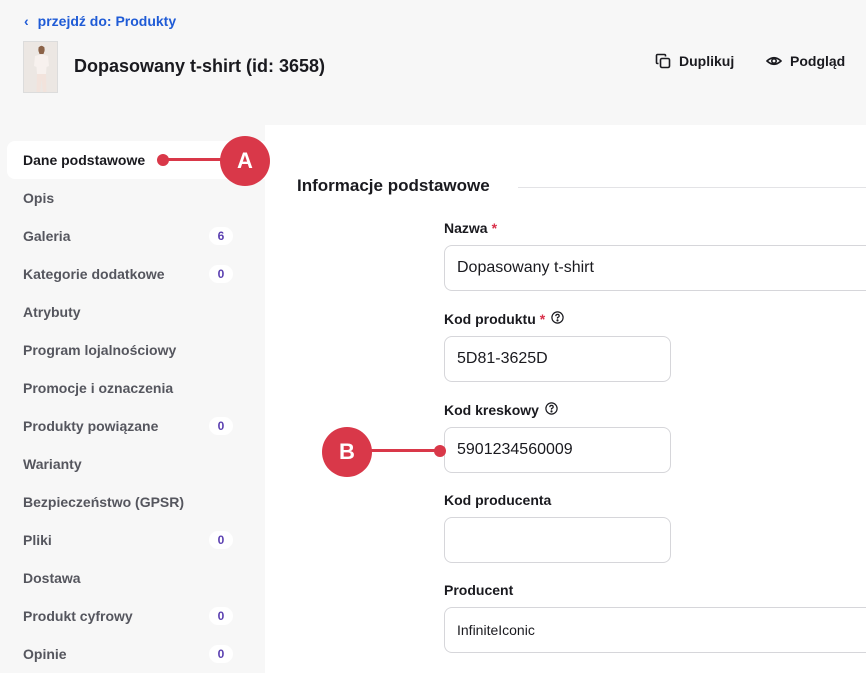  Describe the element at coordinates (132, 578) in the screenshot. I see `sidebar-item-delivery: Dostawa` at that location.